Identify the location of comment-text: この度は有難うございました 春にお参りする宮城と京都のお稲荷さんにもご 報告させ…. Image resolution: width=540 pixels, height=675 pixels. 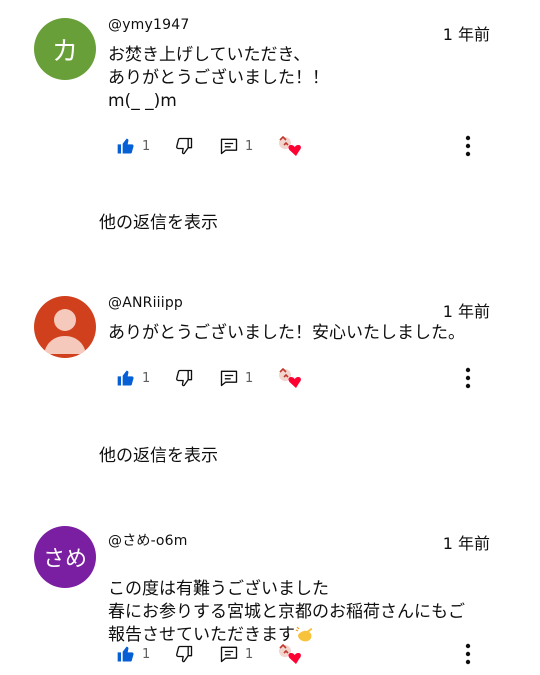
(318, 601).